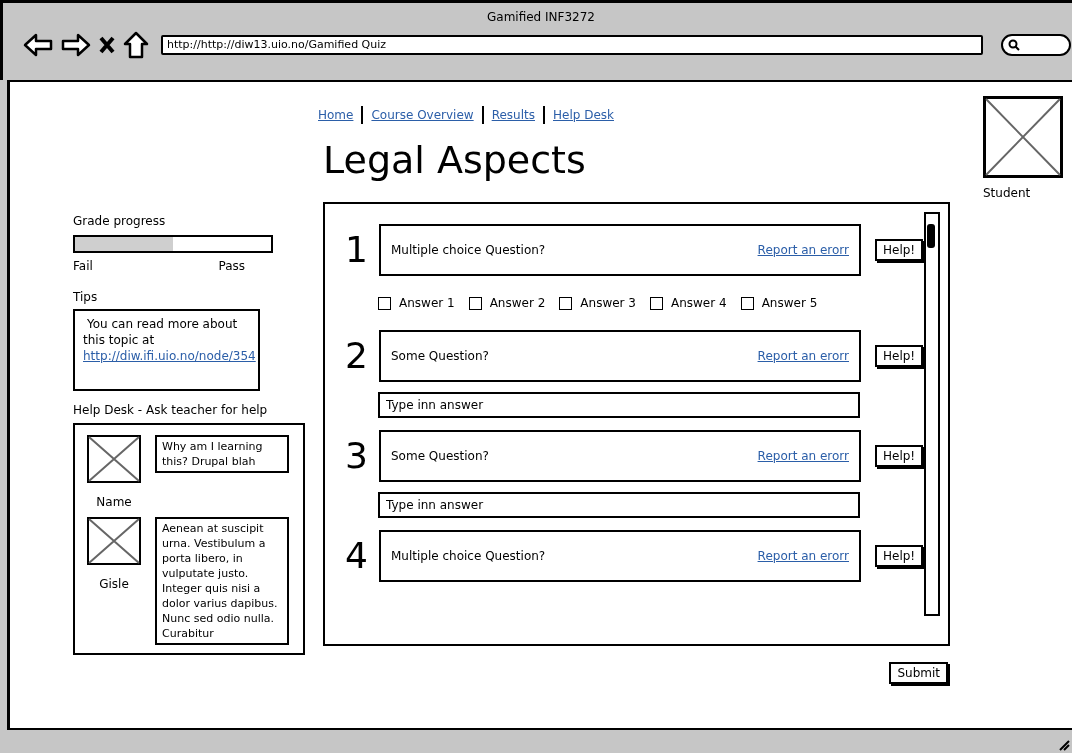  What do you see at coordinates (357, 456) in the screenshot?
I see `question-number: 3` at bounding box center [357, 456].